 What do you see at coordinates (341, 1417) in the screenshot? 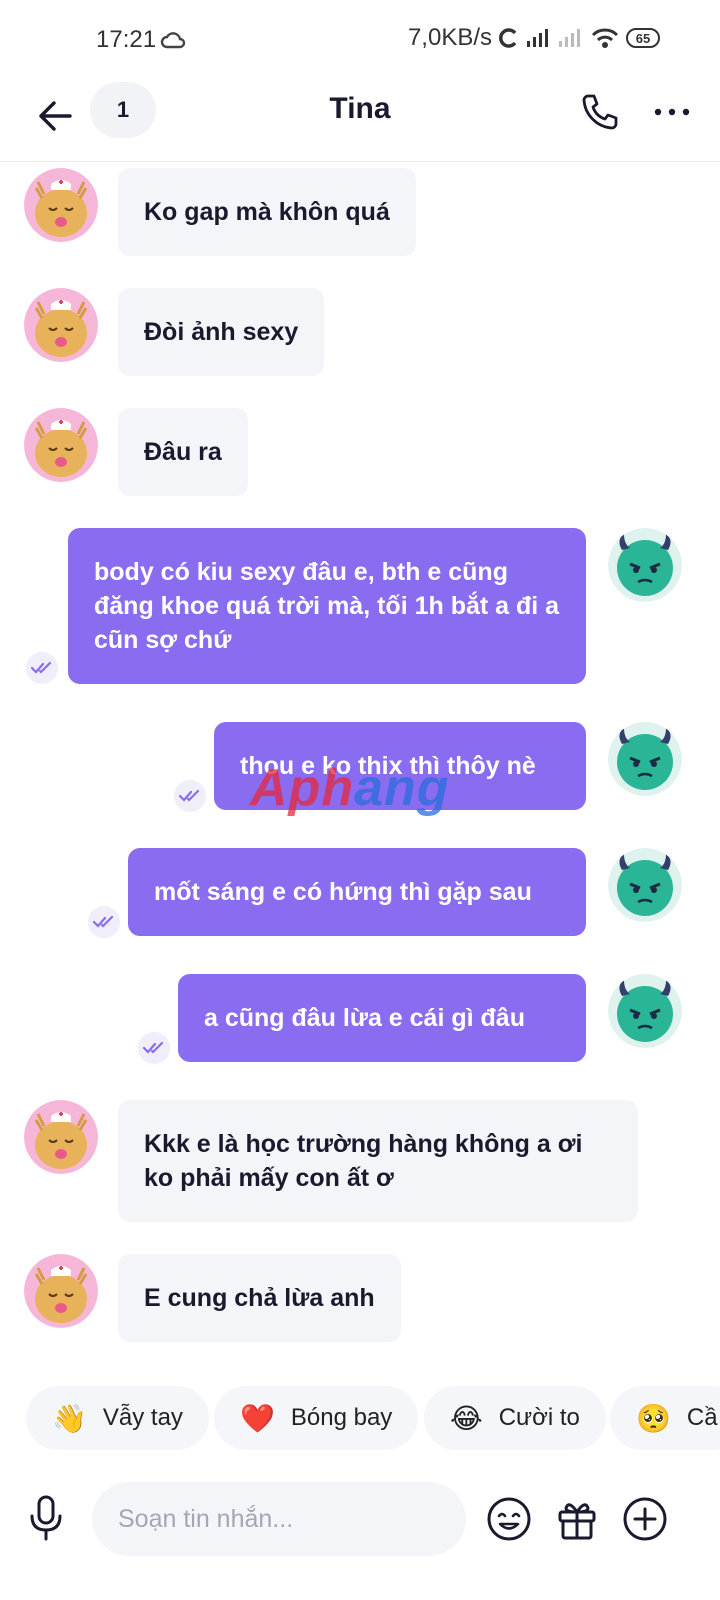
I see `reaction-label: Bóng bay` at bounding box center [341, 1417].